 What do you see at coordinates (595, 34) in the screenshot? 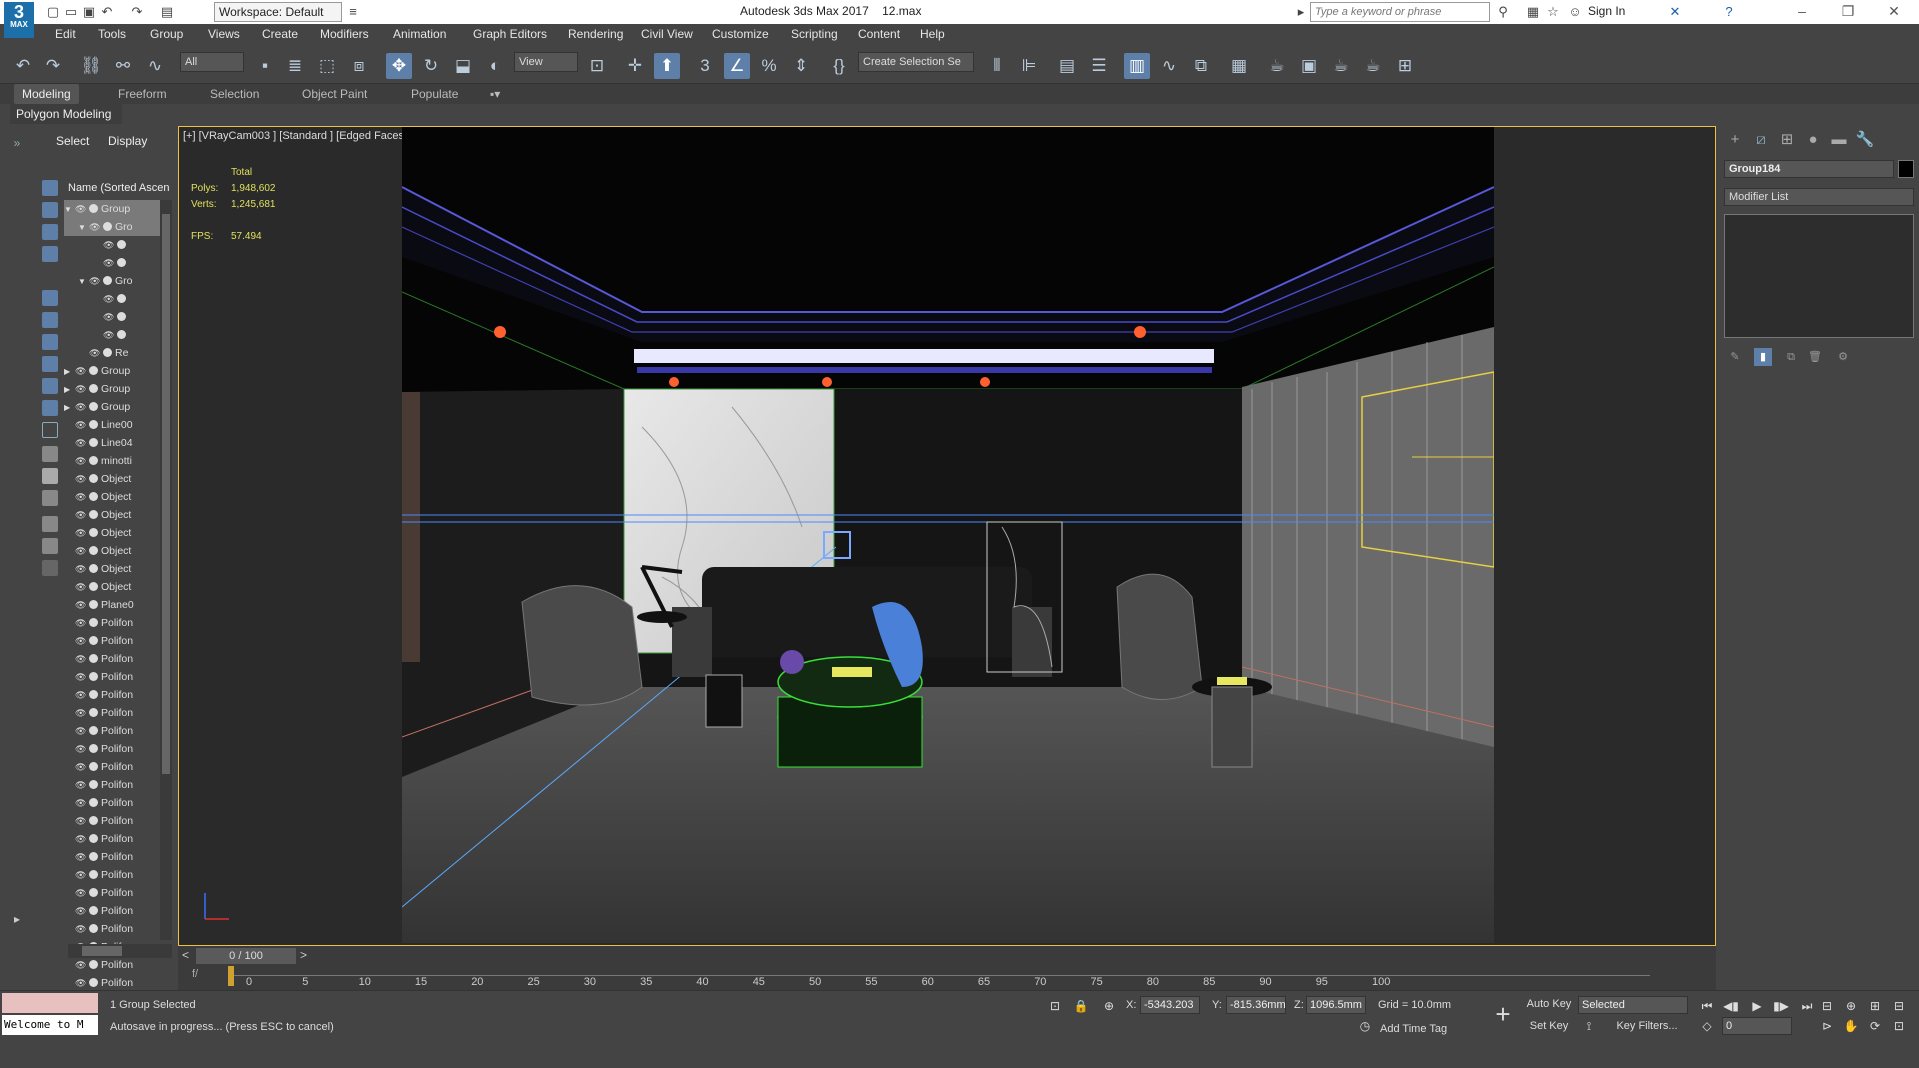
I see `menu-rendering: Rendering` at bounding box center [595, 34].